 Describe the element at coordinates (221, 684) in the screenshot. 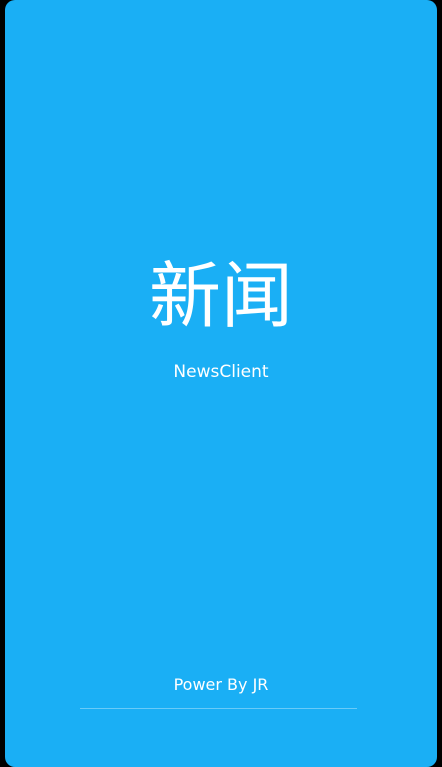

I see `footer-credit: Power By JR` at that location.